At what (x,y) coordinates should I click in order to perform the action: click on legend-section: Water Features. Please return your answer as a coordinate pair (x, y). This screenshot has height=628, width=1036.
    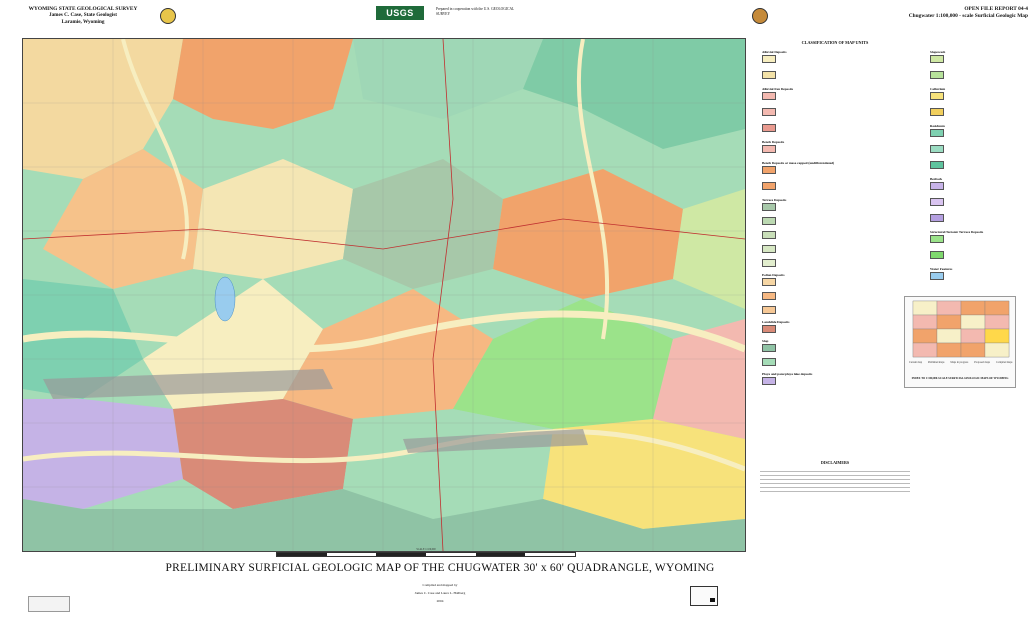
    Looking at the image, I should click on (941, 269).